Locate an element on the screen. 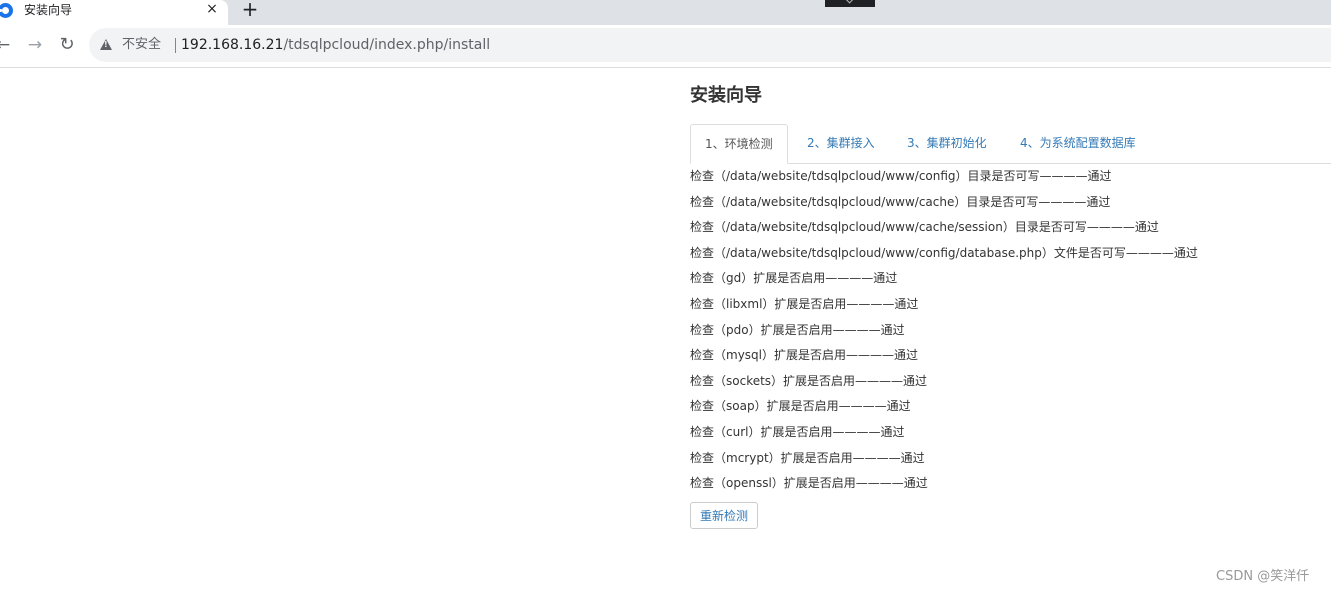  close-tab-icon: × is located at coordinates (212, 9).